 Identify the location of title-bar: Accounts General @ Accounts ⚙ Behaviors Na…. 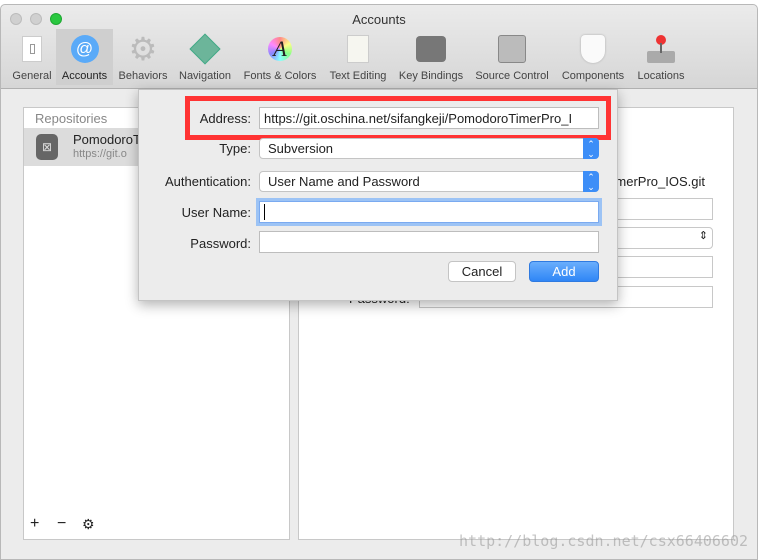
(379, 47).